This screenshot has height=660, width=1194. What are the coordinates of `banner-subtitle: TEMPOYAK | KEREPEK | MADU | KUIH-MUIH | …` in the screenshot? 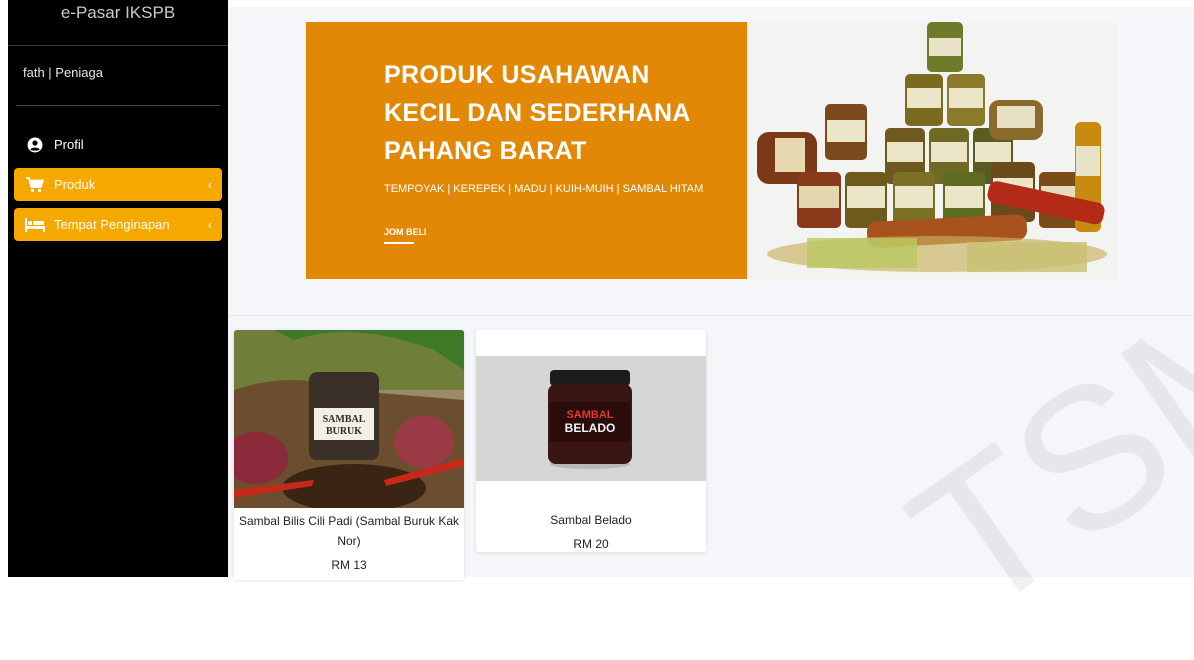 It's located at (544, 189).